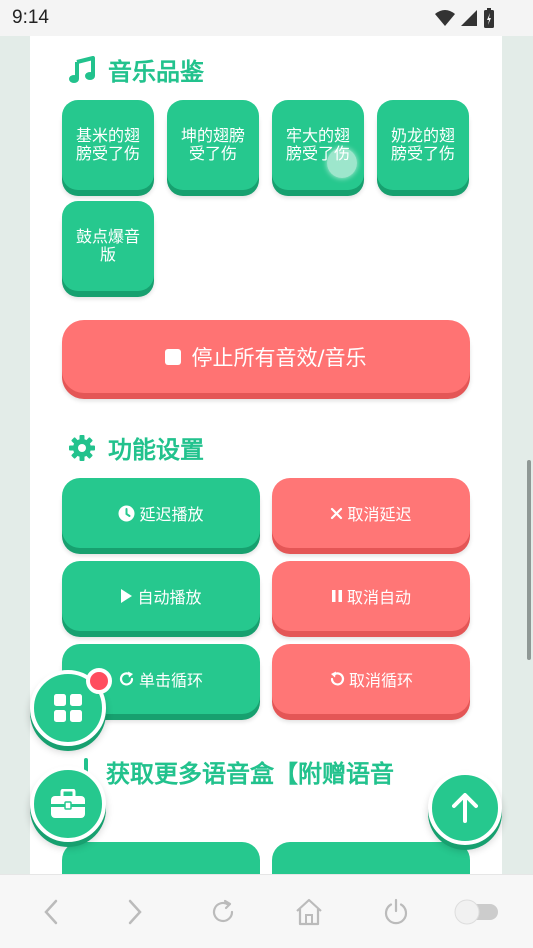  I want to click on notification-badge, so click(99, 681).